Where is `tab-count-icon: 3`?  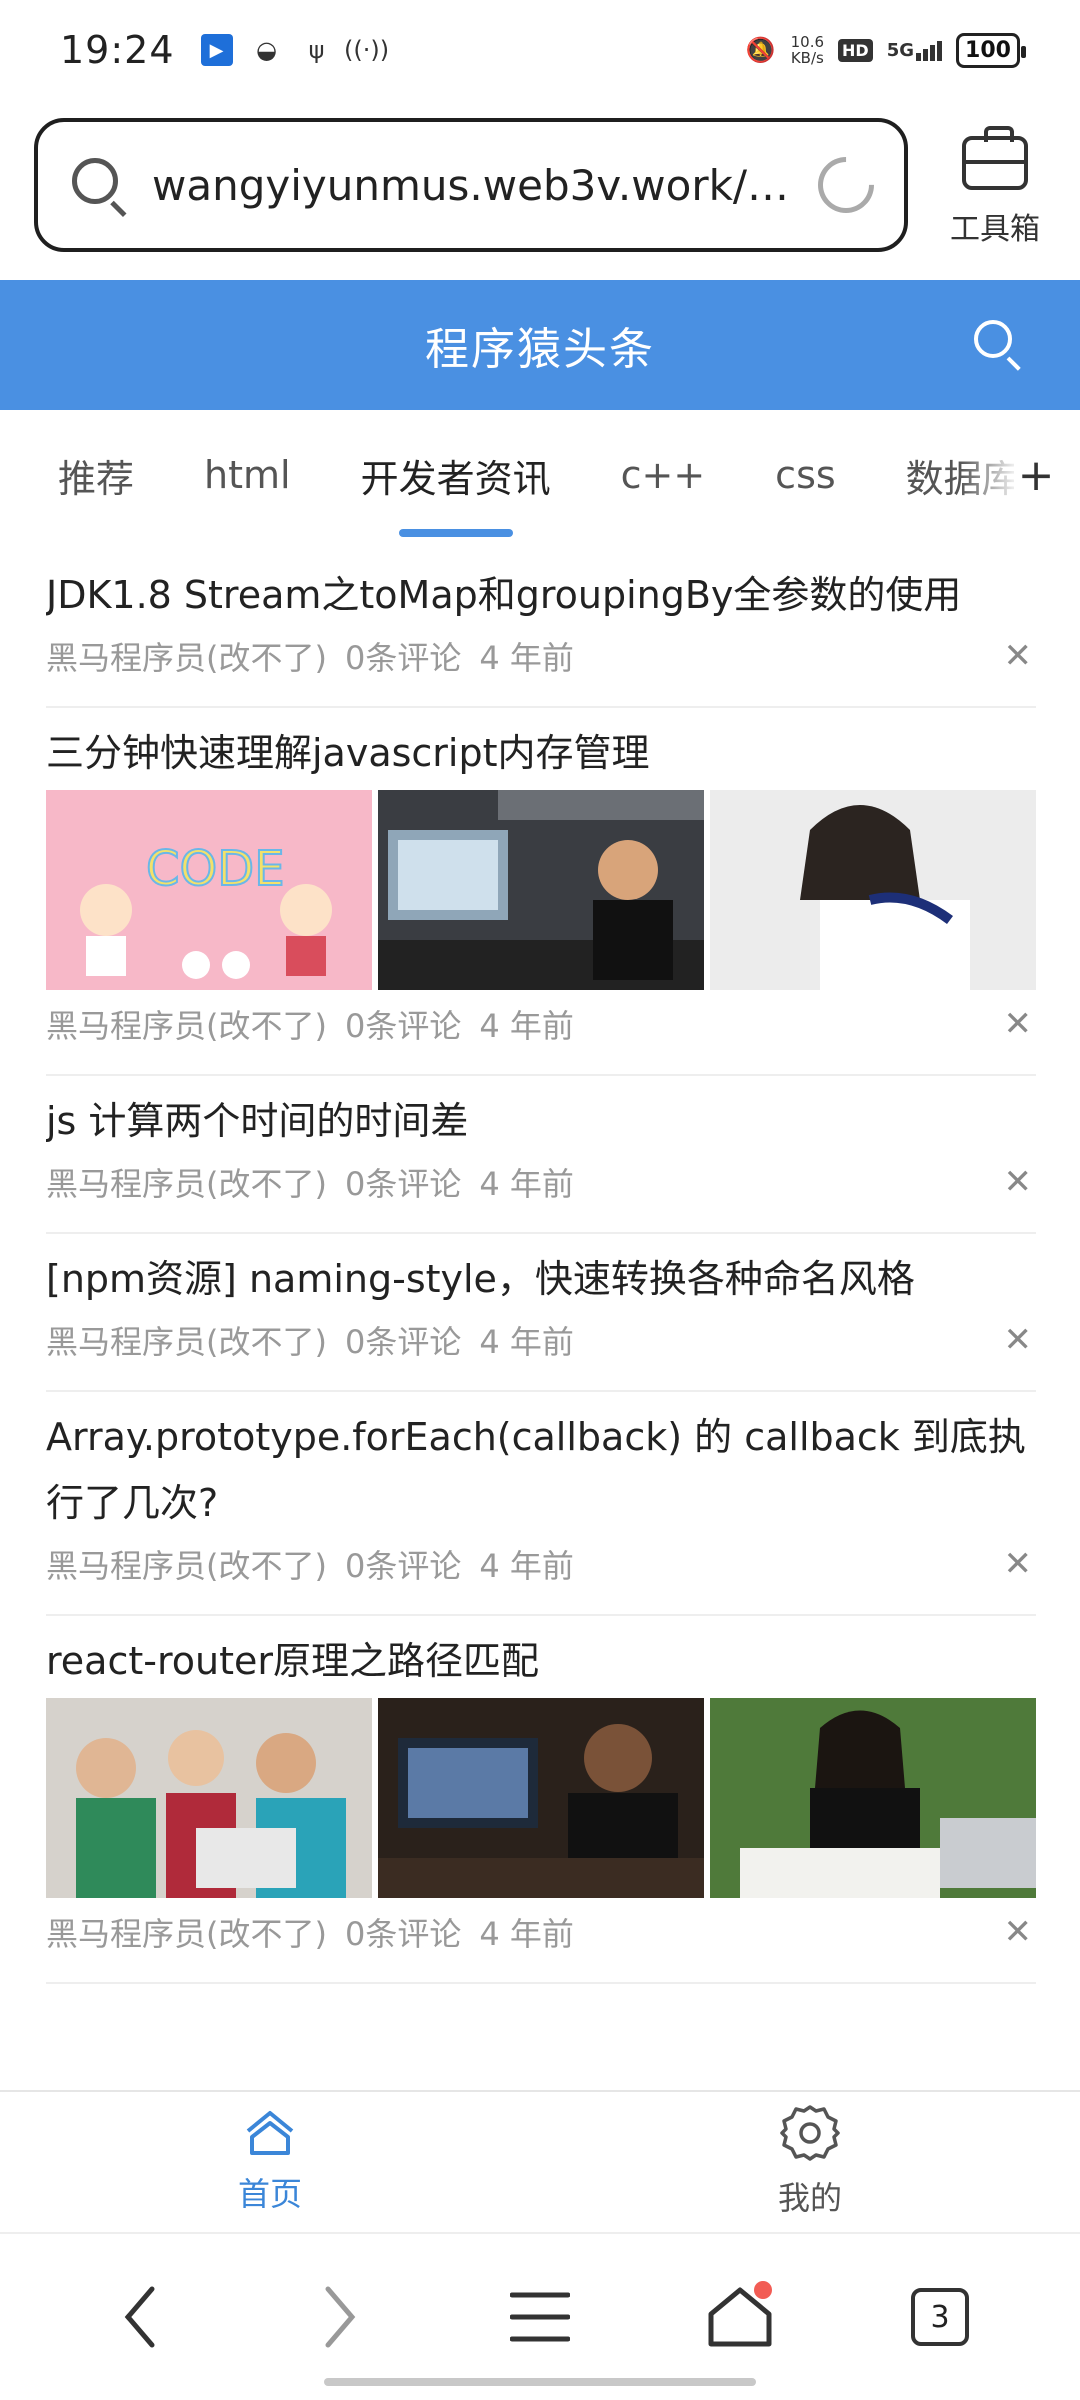 tab-count-icon: 3 is located at coordinates (940, 2317).